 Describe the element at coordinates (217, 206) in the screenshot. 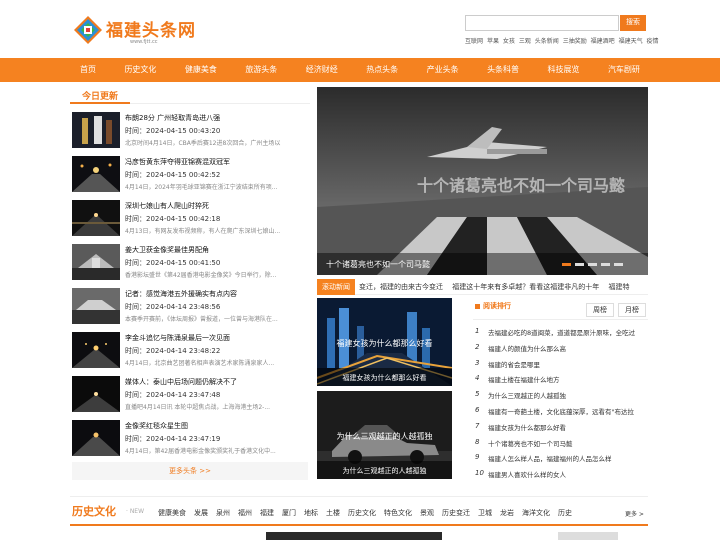

I see `news-title: 深圳七娘山有人爬山时猝死` at that location.